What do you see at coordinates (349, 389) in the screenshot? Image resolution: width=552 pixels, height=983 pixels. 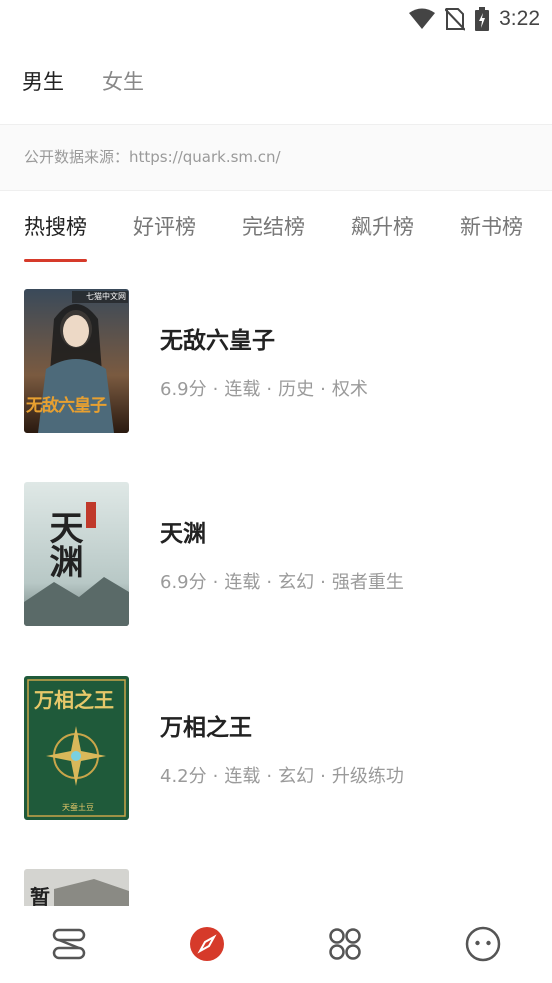 I see `book-tag: 权术` at bounding box center [349, 389].